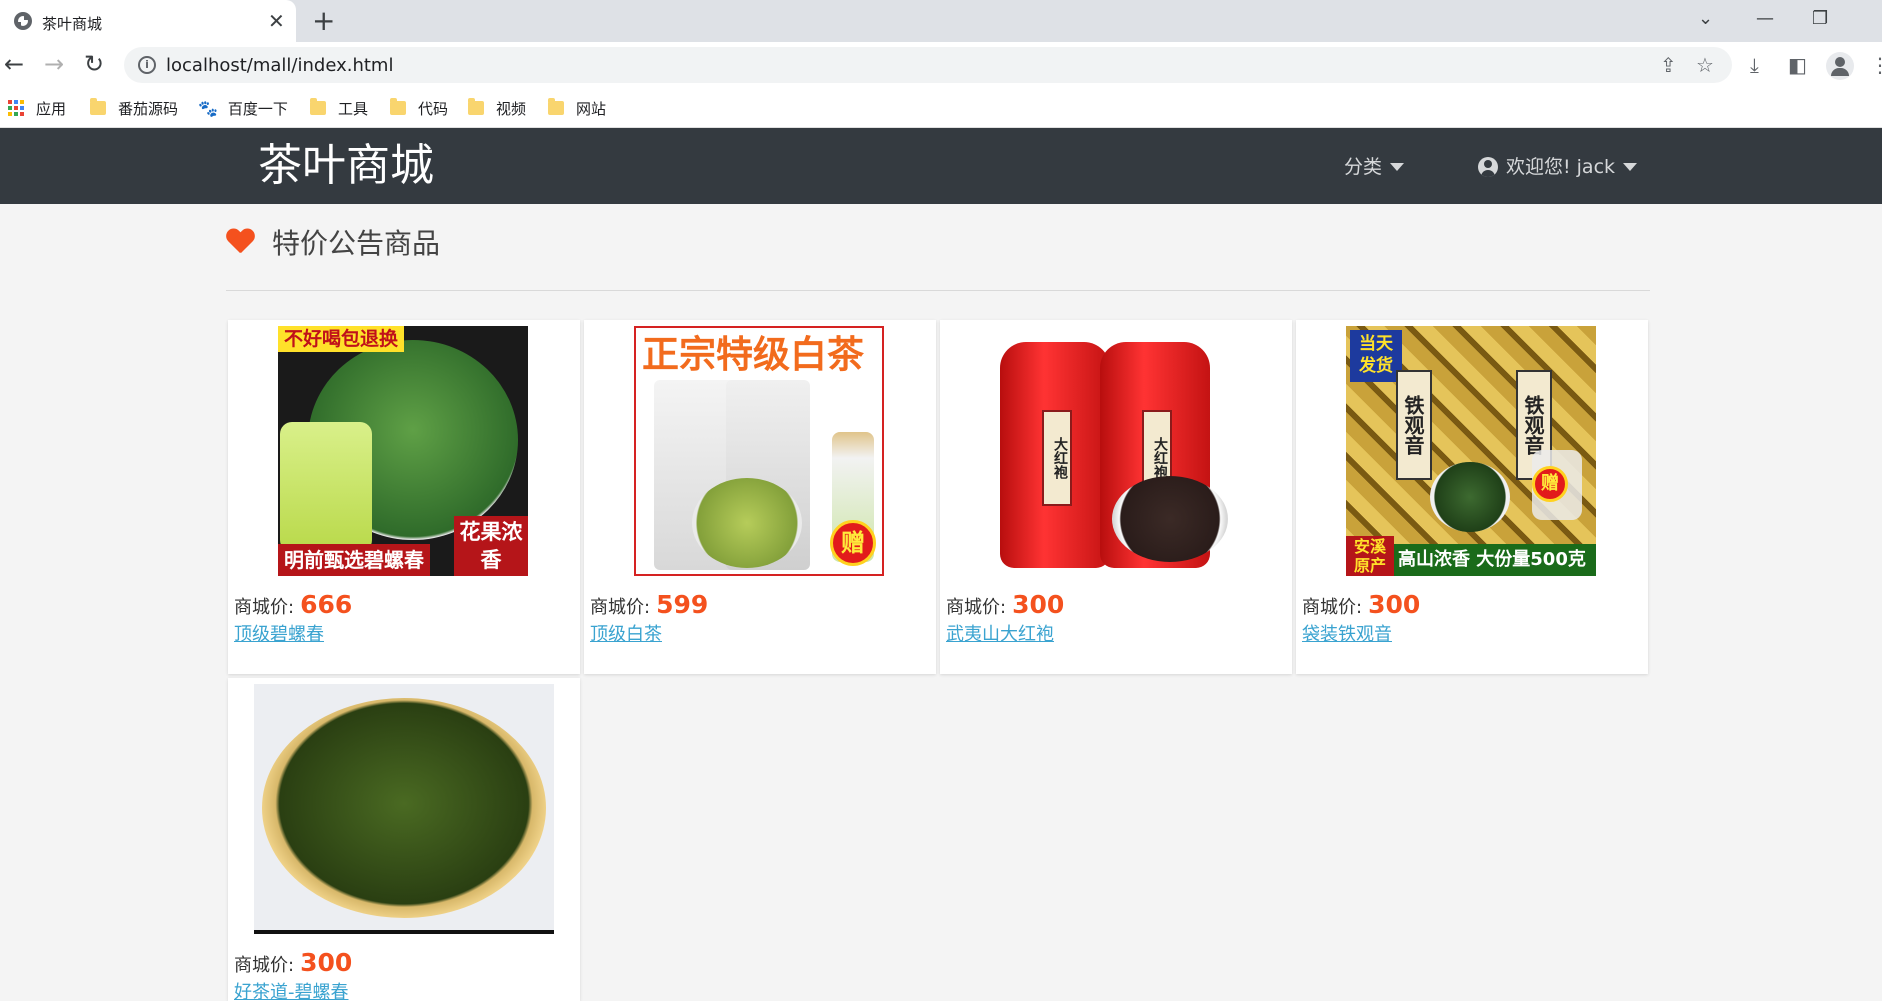  I want to click on bookmarks-bar: 应用 番茄源码 🐾 百度一下 工具 代码 视频 网站, so click(941, 108).